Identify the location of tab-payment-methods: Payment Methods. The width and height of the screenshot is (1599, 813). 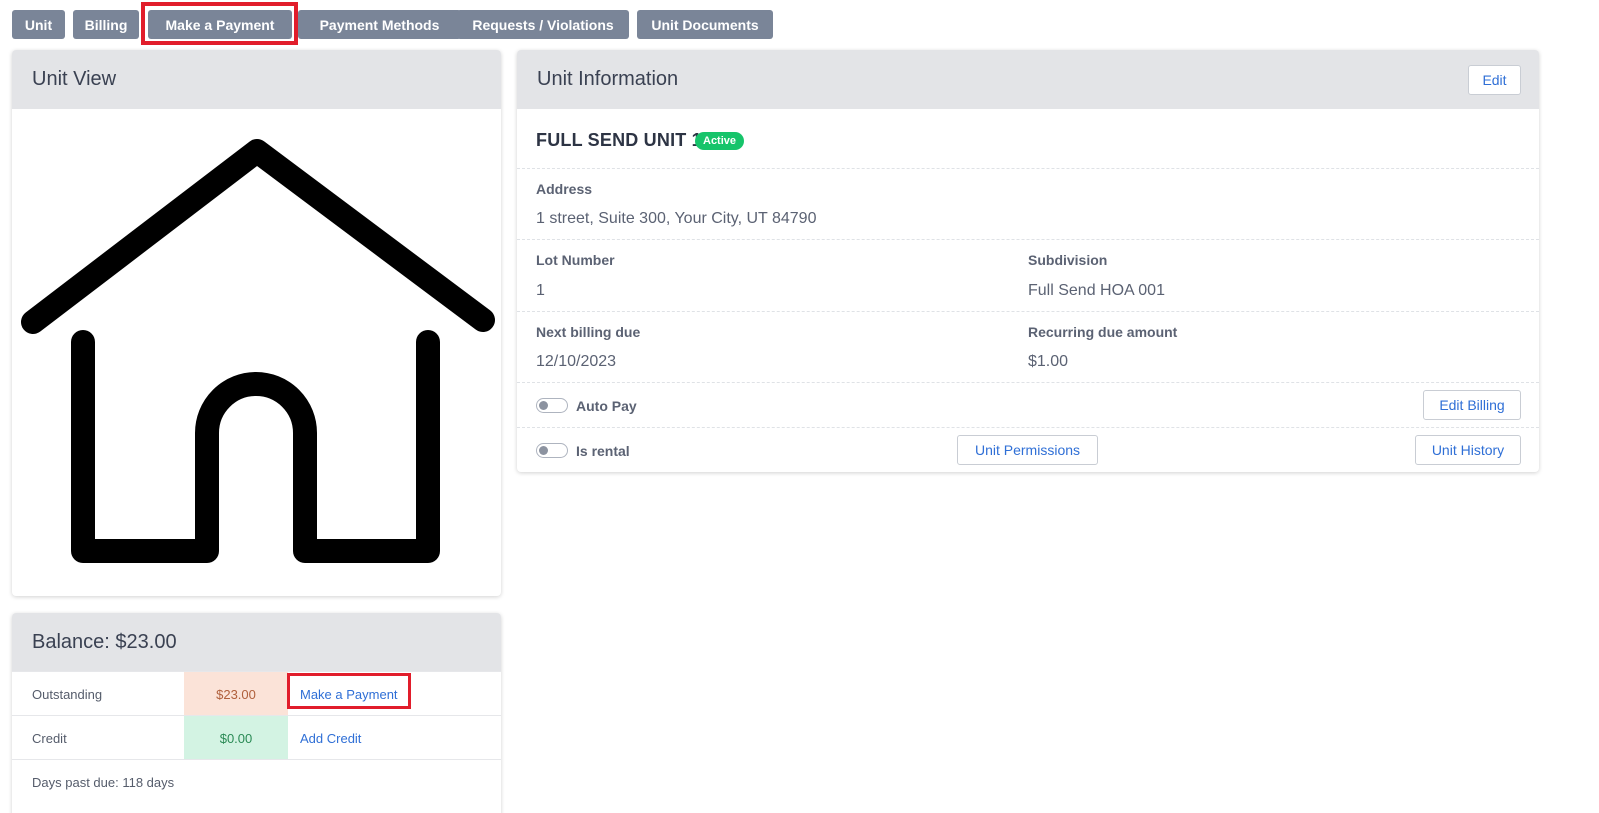
(379, 24).